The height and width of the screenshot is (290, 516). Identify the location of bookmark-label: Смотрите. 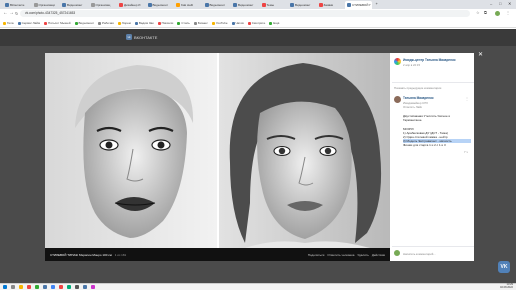
(258, 23).